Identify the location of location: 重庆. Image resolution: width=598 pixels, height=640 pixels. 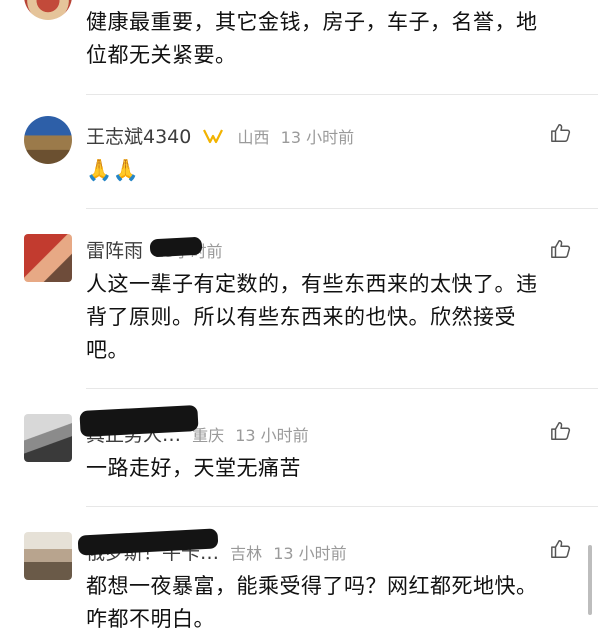
(208, 435).